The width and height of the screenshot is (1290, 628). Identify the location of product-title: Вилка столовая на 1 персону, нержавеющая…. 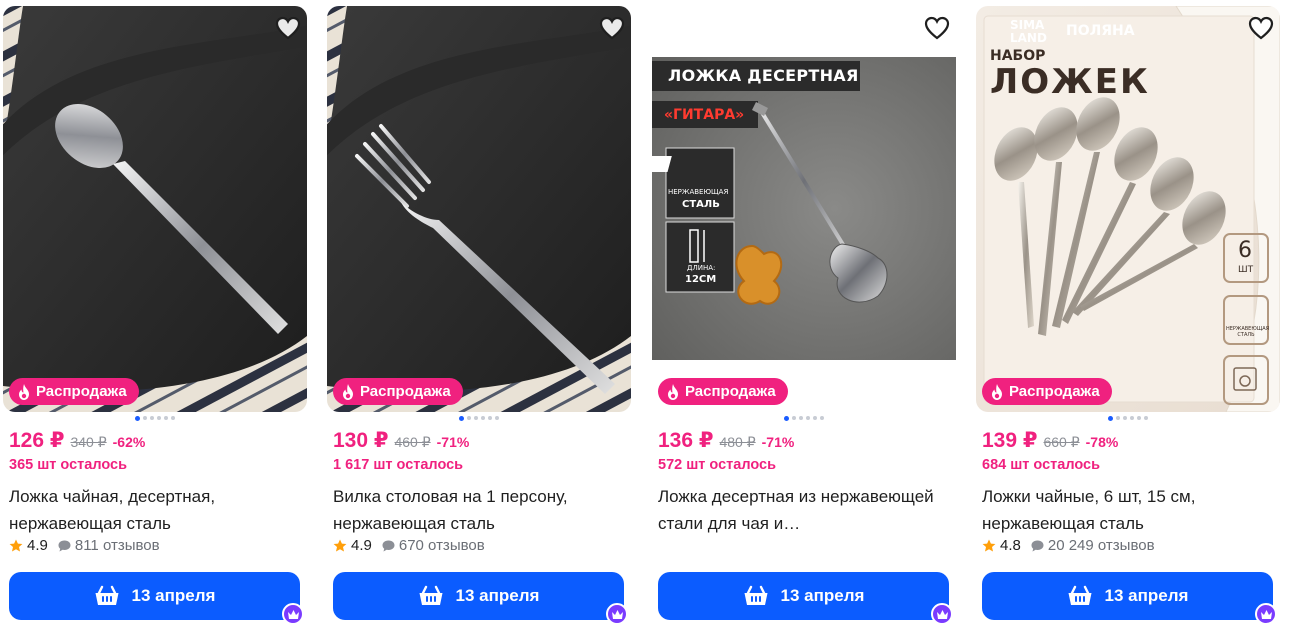
(479, 510).